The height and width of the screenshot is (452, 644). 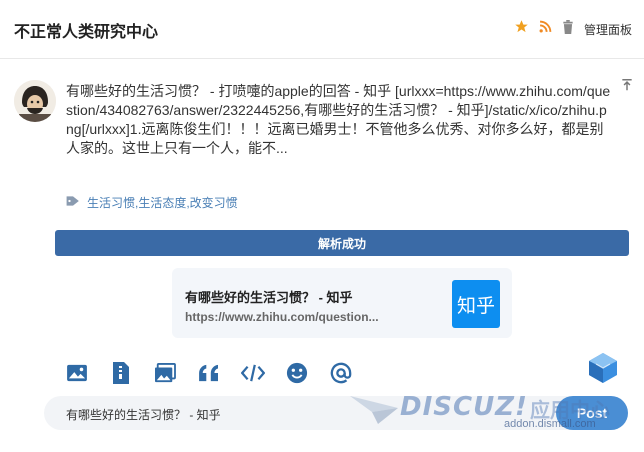 I want to click on star-icon, so click(x=521, y=29).